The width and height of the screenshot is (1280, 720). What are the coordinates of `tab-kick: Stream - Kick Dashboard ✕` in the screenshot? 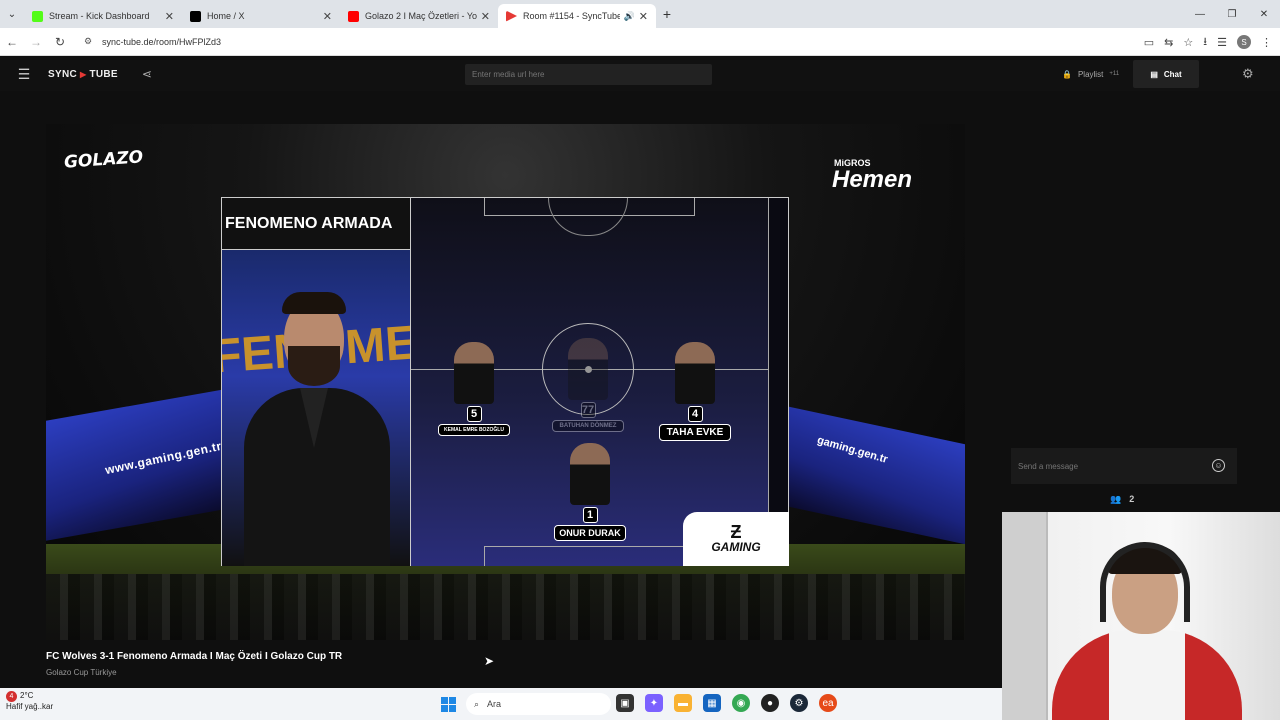 It's located at (103, 16).